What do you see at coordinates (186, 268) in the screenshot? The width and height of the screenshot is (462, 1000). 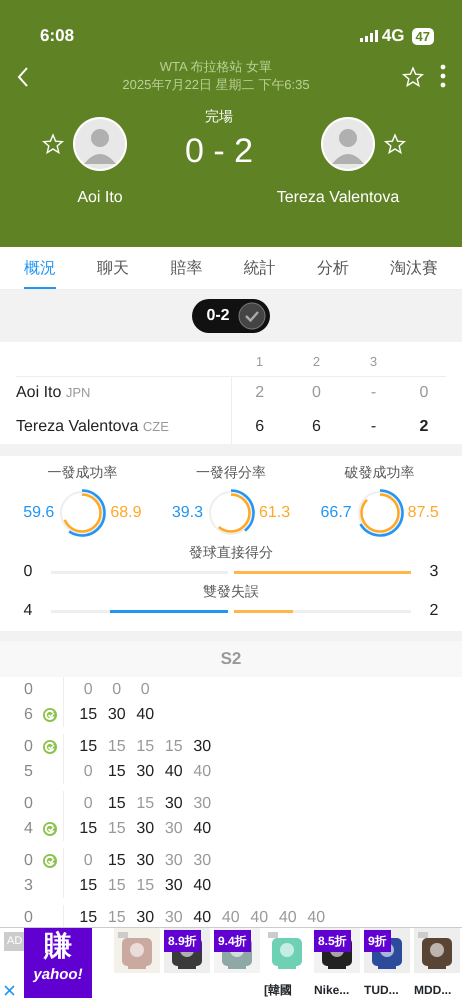 I see `tab: 賠率` at bounding box center [186, 268].